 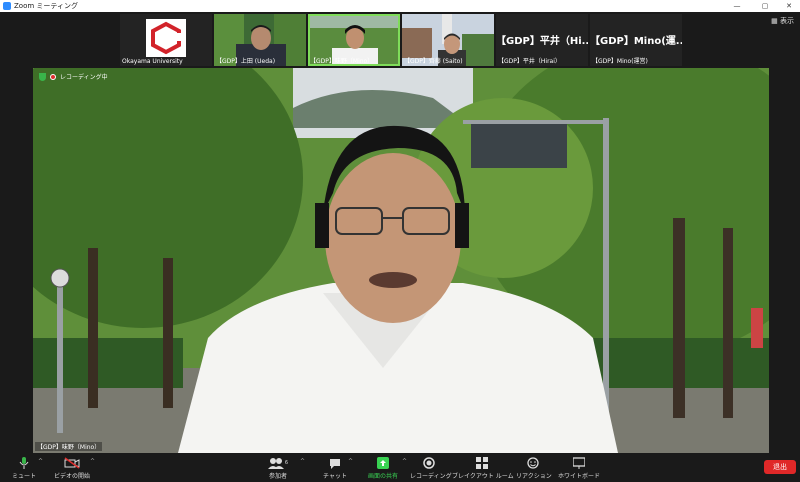 I want to click on thumbnail-mino: 【GDP】味野（Mino）, so click(x=354, y=40).